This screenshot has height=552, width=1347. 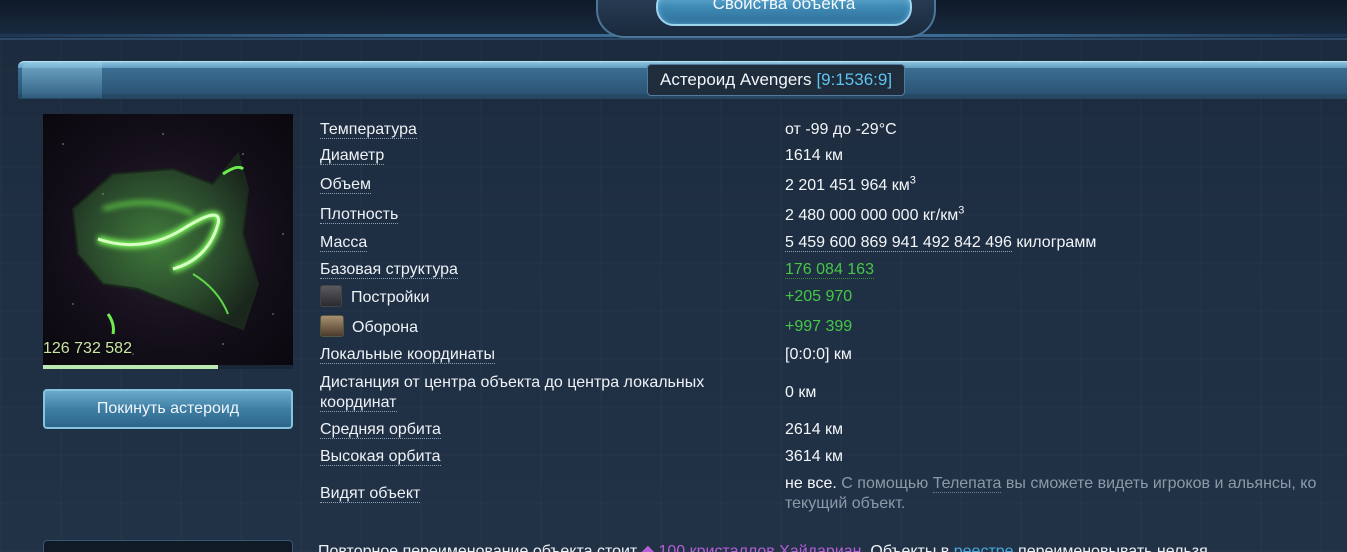 What do you see at coordinates (819, 296) in the screenshot?
I see `prop-value-buildings: +205 970` at bounding box center [819, 296].